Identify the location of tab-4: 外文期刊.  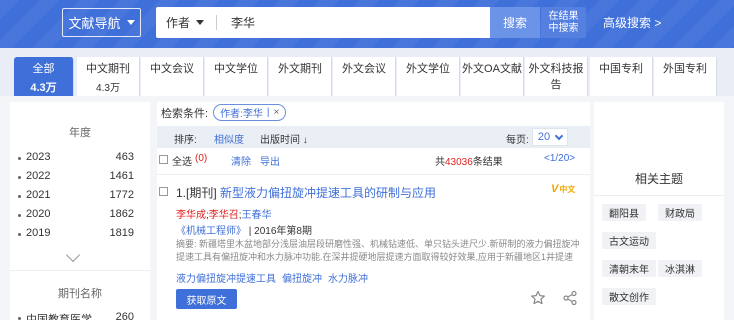
(300, 76).